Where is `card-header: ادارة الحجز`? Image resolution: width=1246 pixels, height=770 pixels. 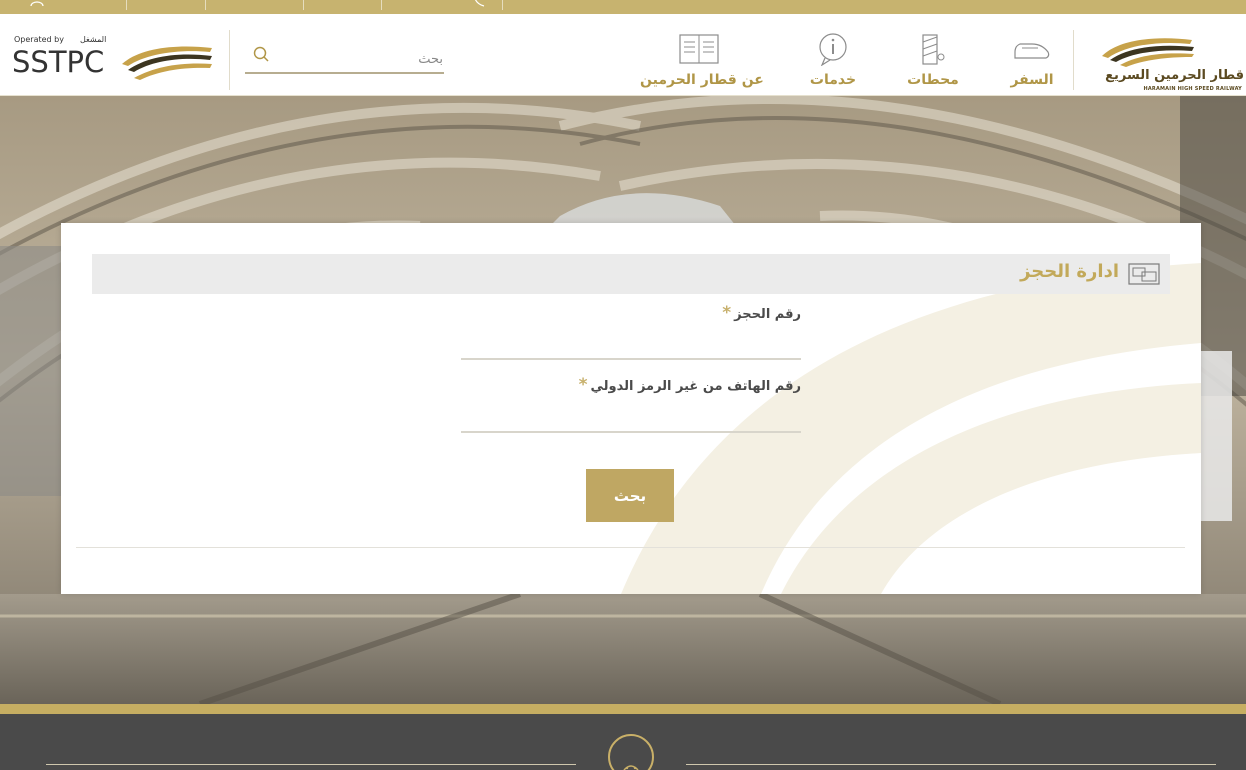
card-header: ادارة الحجز is located at coordinates (631, 274).